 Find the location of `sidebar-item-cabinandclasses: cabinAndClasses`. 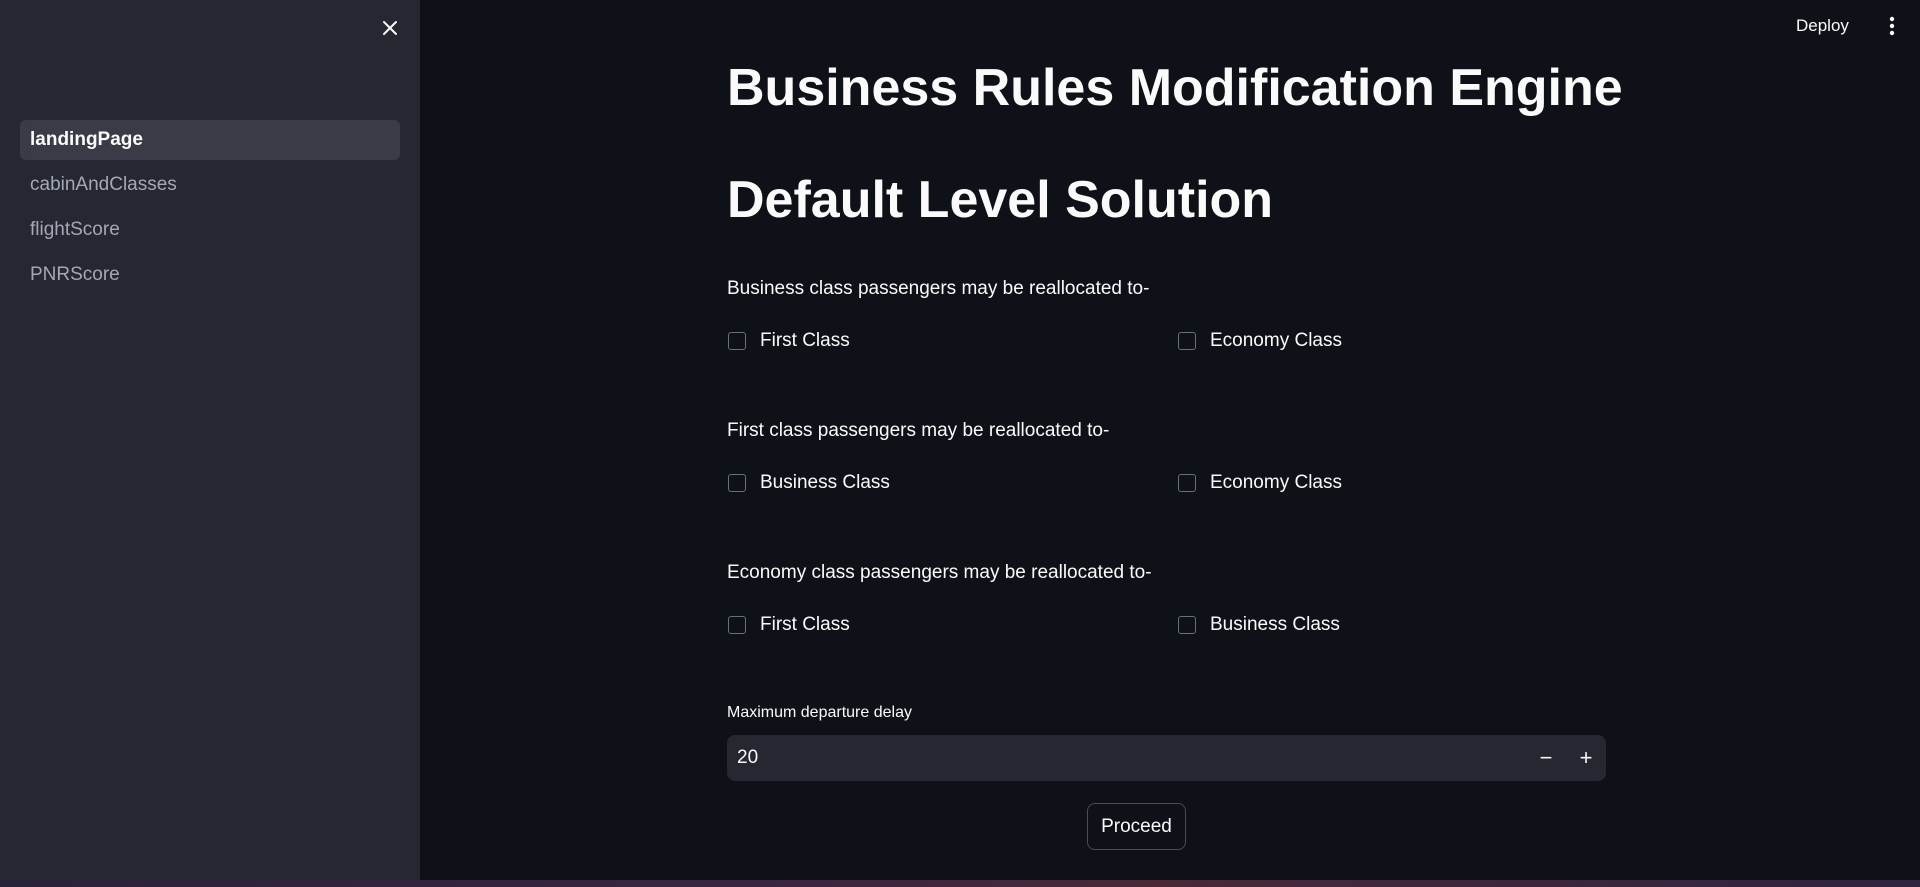

sidebar-item-cabinandclasses: cabinAndClasses is located at coordinates (210, 185).